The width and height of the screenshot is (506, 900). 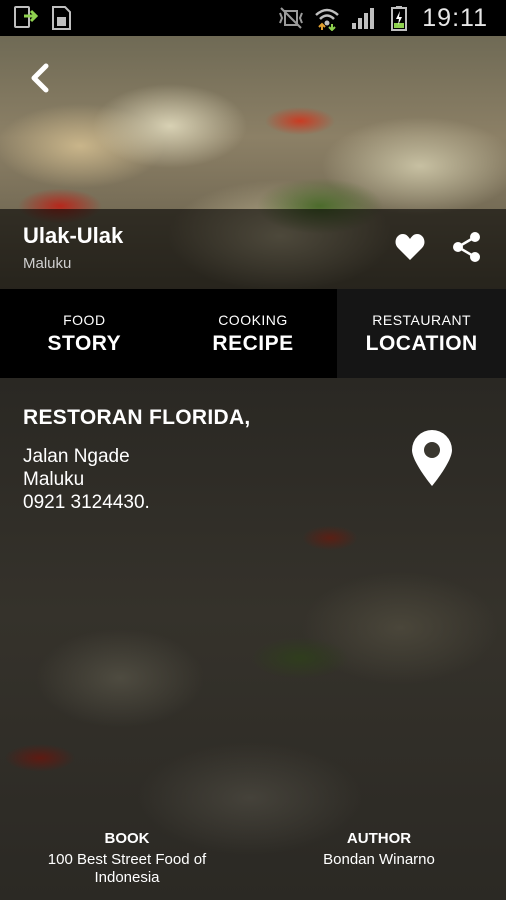 What do you see at coordinates (54, 479) in the screenshot?
I see `address-city: Maluku` at bounding box center [54, 479].